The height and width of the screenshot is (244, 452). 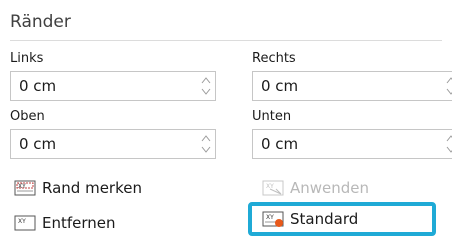 I want to click on top-margin-value: 0 cm, so click(x=38, y=144).